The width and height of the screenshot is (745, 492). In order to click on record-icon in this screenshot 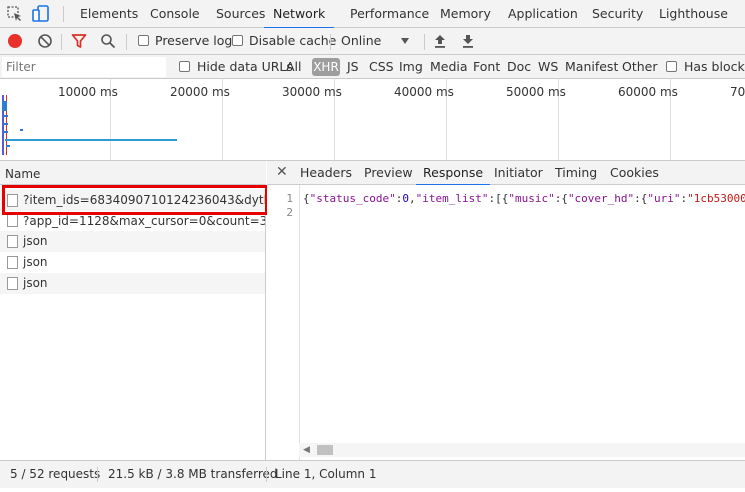, I will do `click(15, 41)`.